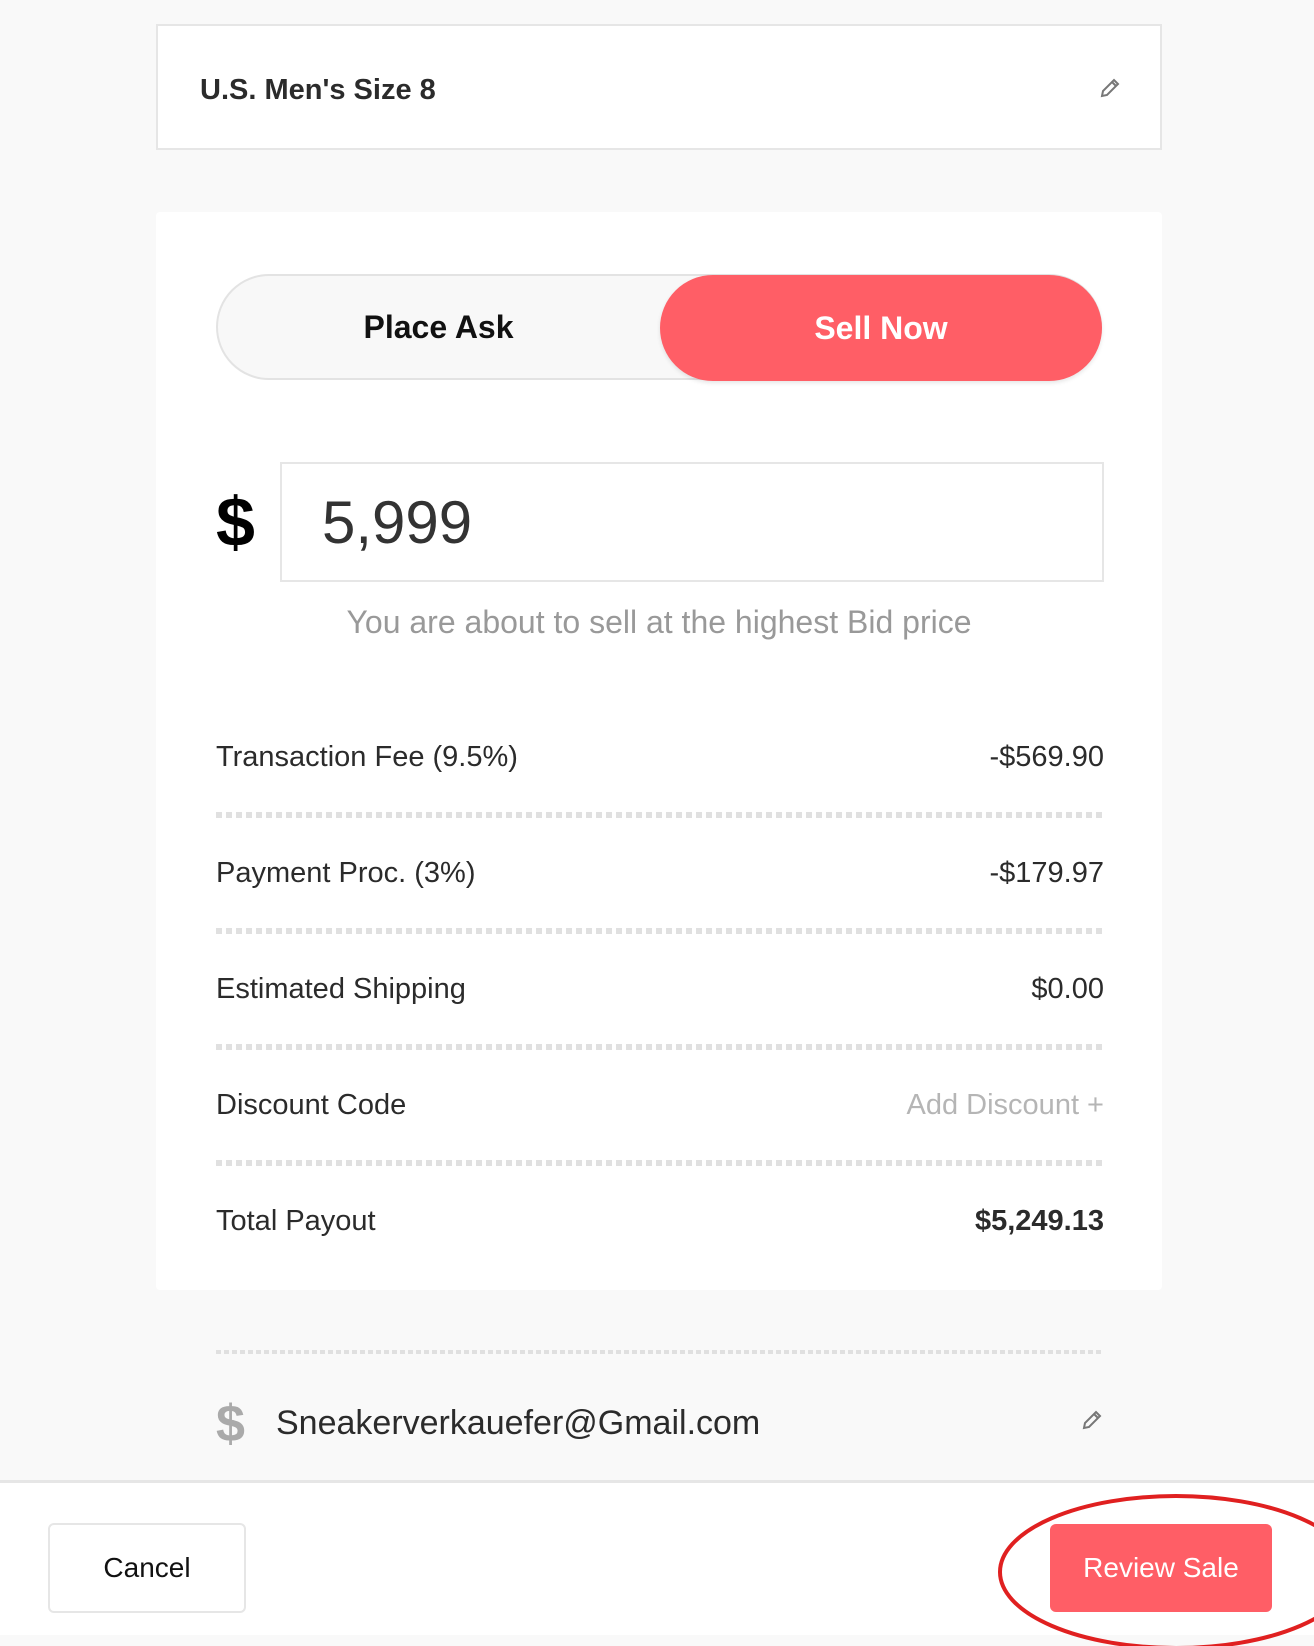 Image resolution: width=1314 pixels, height=1646 pixels. I want to click on payout-email: Sneakerverkauefer@Gmail.com, so click(518, 1423).